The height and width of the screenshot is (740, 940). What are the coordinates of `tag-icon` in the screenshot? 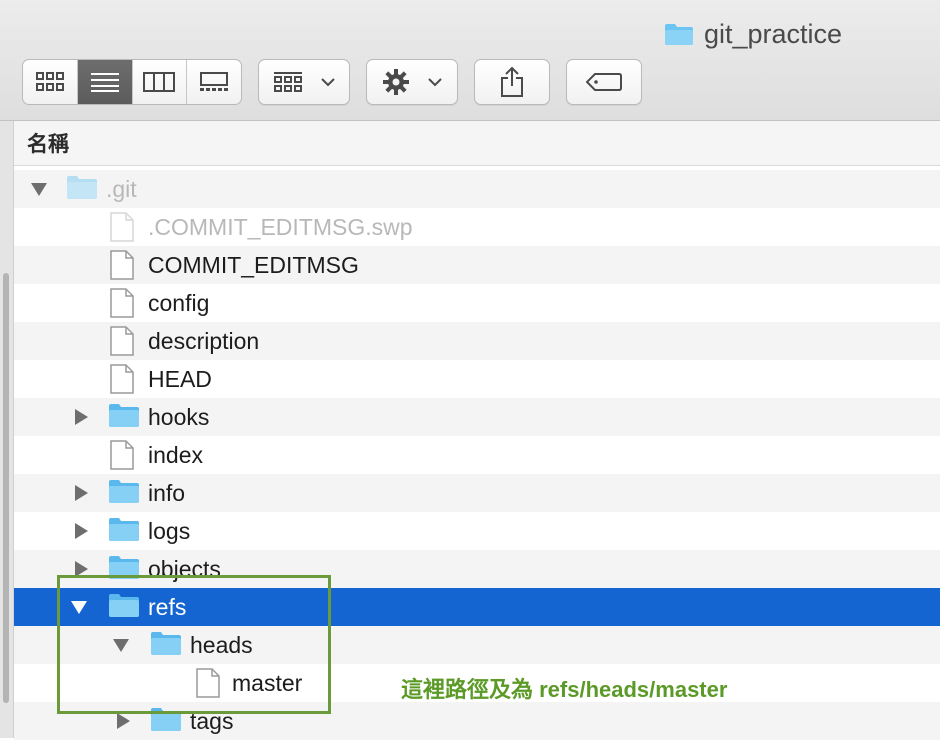 It's located at (604, 82).